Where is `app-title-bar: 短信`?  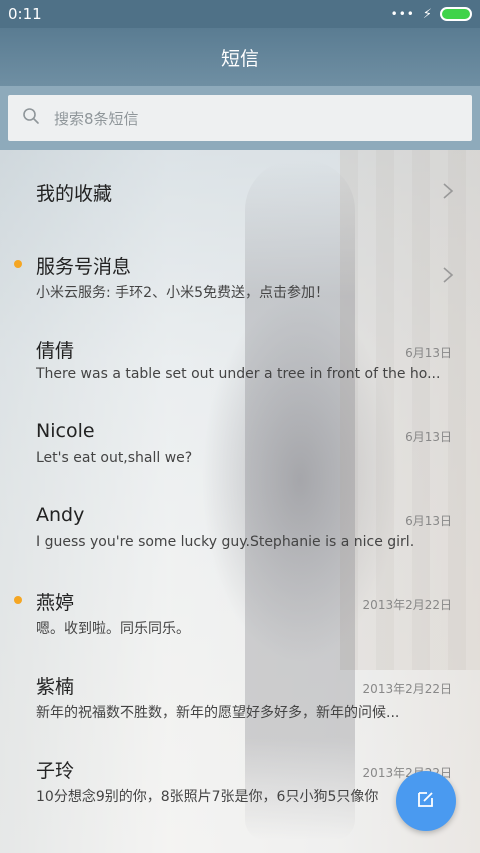 app-title-bar: 短信 is located at coordinates (240, 57).